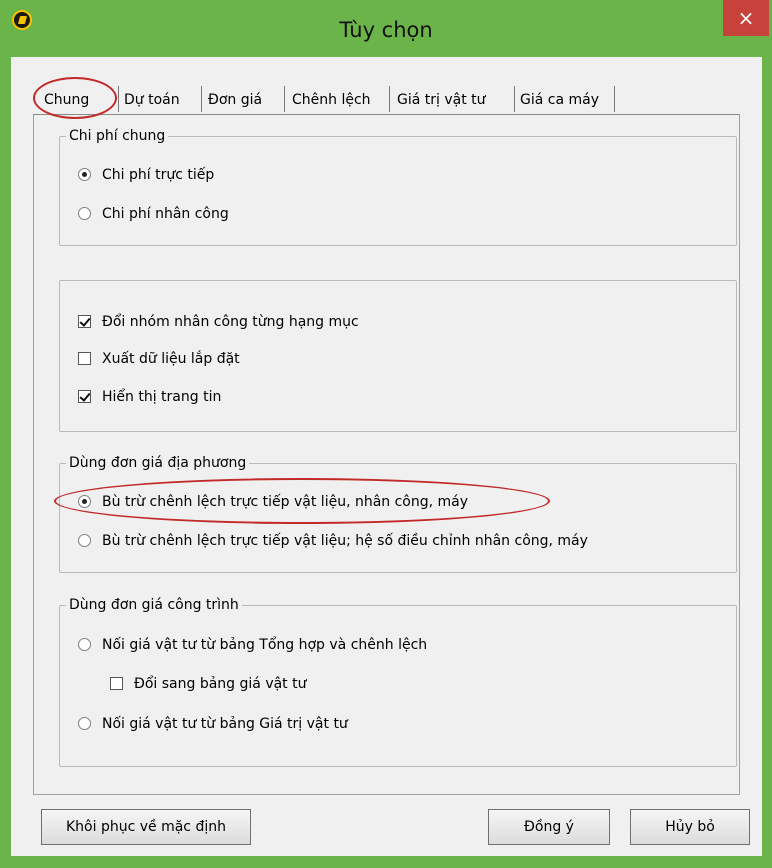  I want to click on title-bar: Tùy chọn, so click(386, 28).